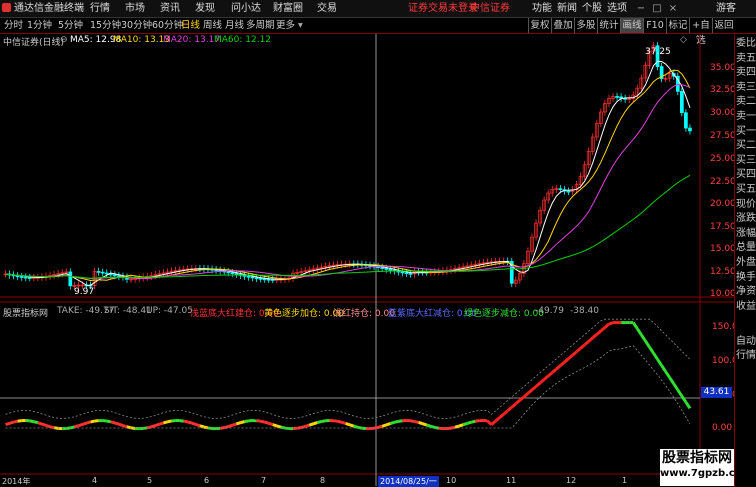  I want to click on period-5min: 5分钟, so click(70, 25).